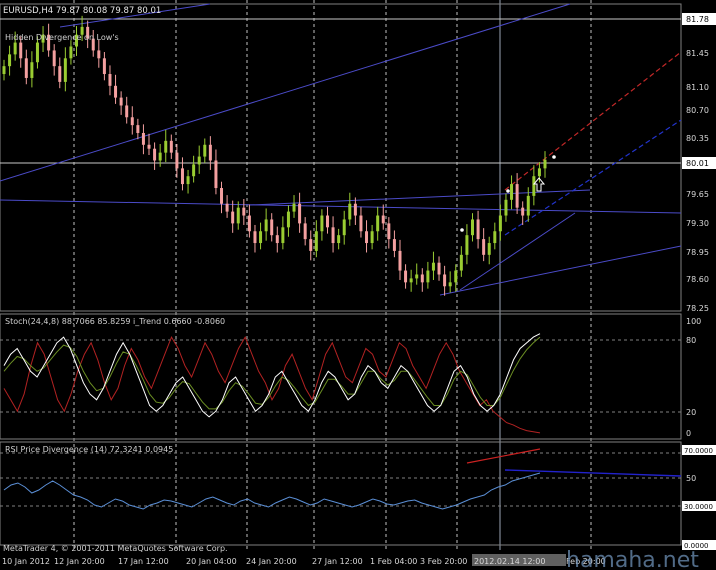  I want to click on top-price-box-text: 81.78, so click(697, 19).